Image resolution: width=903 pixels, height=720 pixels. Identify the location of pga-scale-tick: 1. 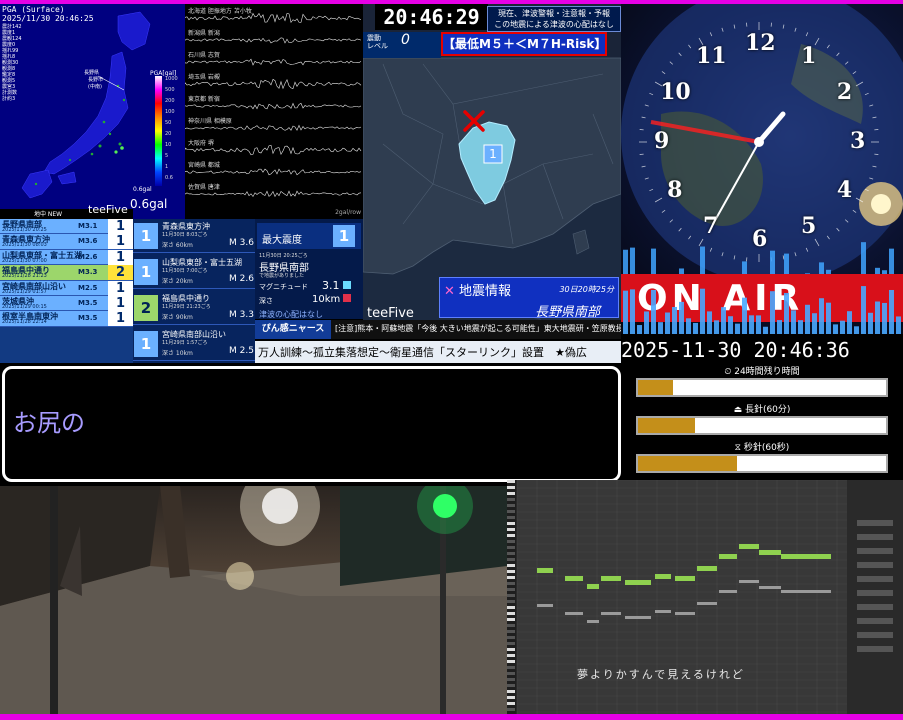
(167, 167).